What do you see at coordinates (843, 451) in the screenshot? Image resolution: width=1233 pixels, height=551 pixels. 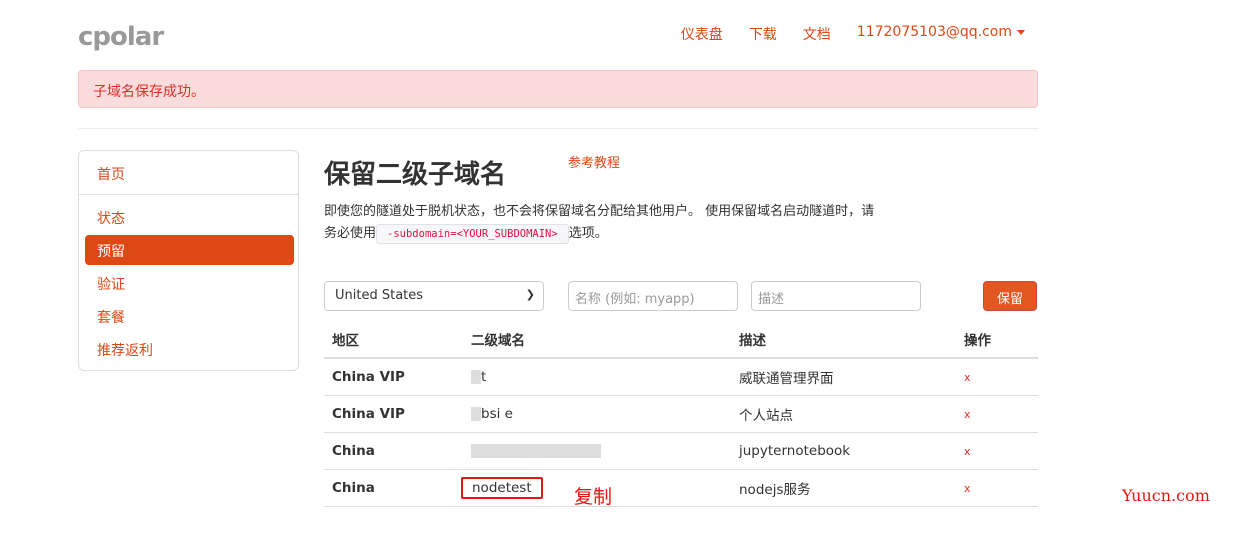 I see `row-desc: jupyternotebook` at bounding box center [843, 451].